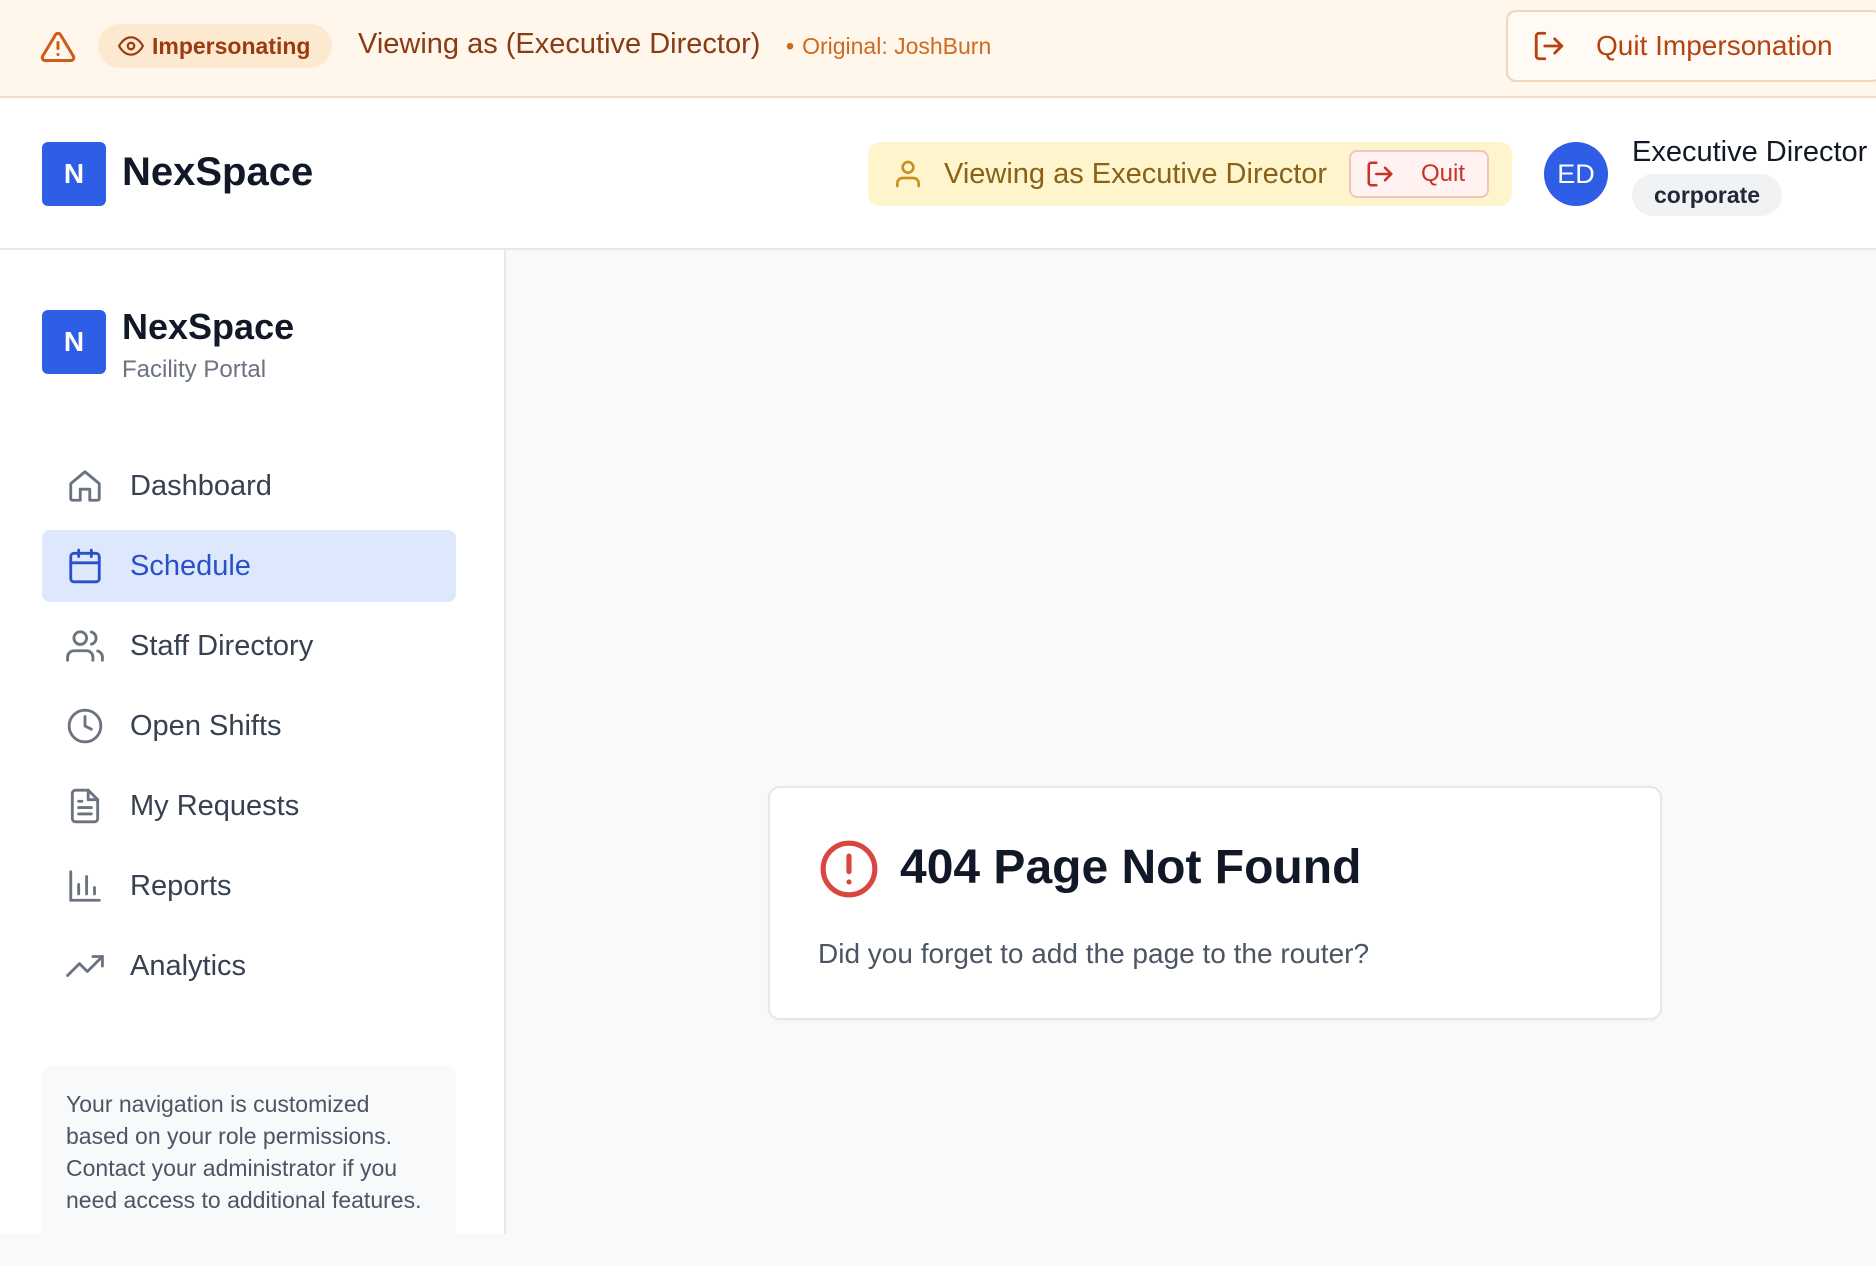  Describe the element at coordinates (74, 174) in the screenshot. I see `logo: N` at that location.